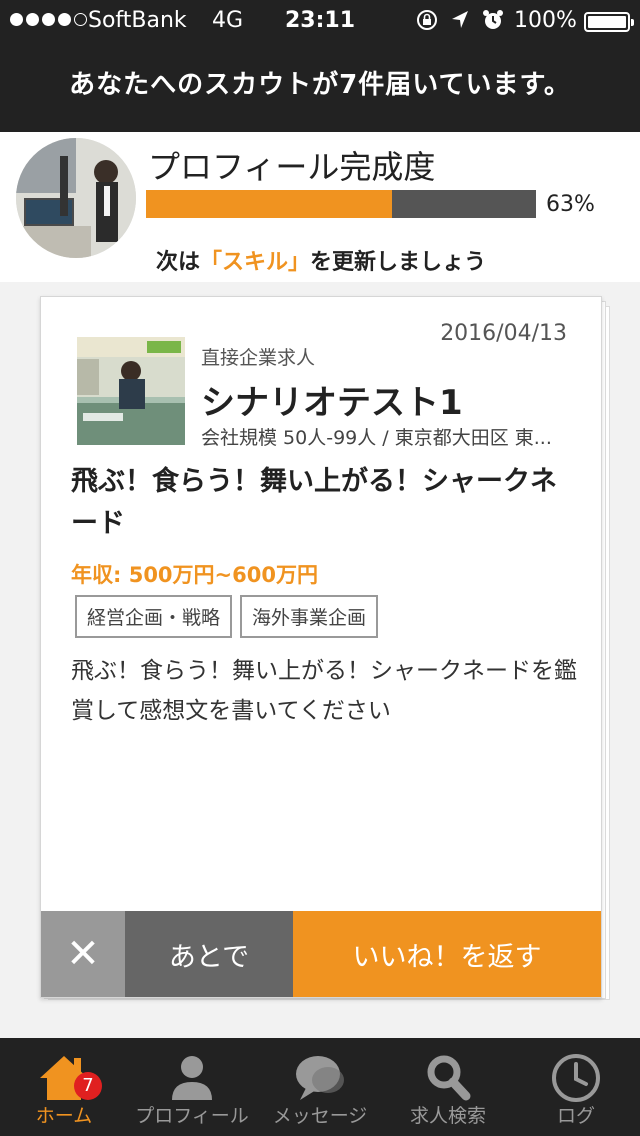 The image size is (640, 1136). What do you see at coordinates (76, 198) in the screenshot?
I see `avatar` at bounding box center [76, 198].